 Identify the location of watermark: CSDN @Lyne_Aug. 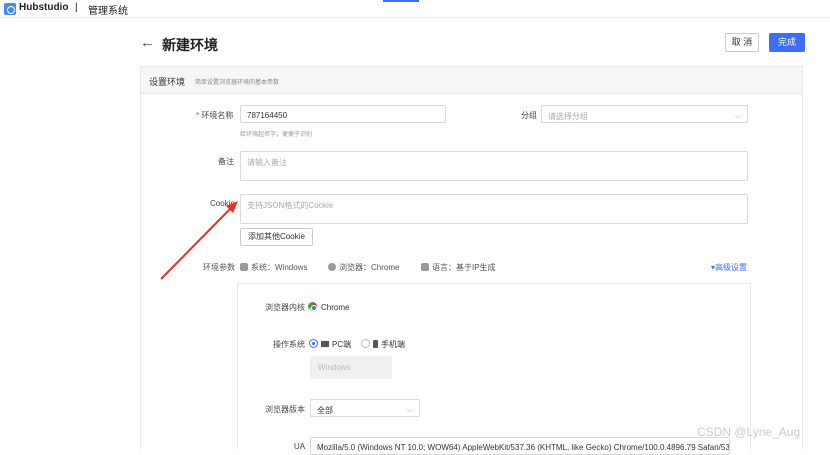
(749, 432).